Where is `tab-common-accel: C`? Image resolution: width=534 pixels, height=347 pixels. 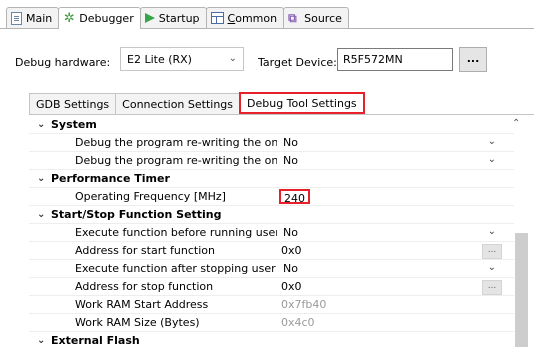 tab-common-accel: C is located at coordinates (231, 18).